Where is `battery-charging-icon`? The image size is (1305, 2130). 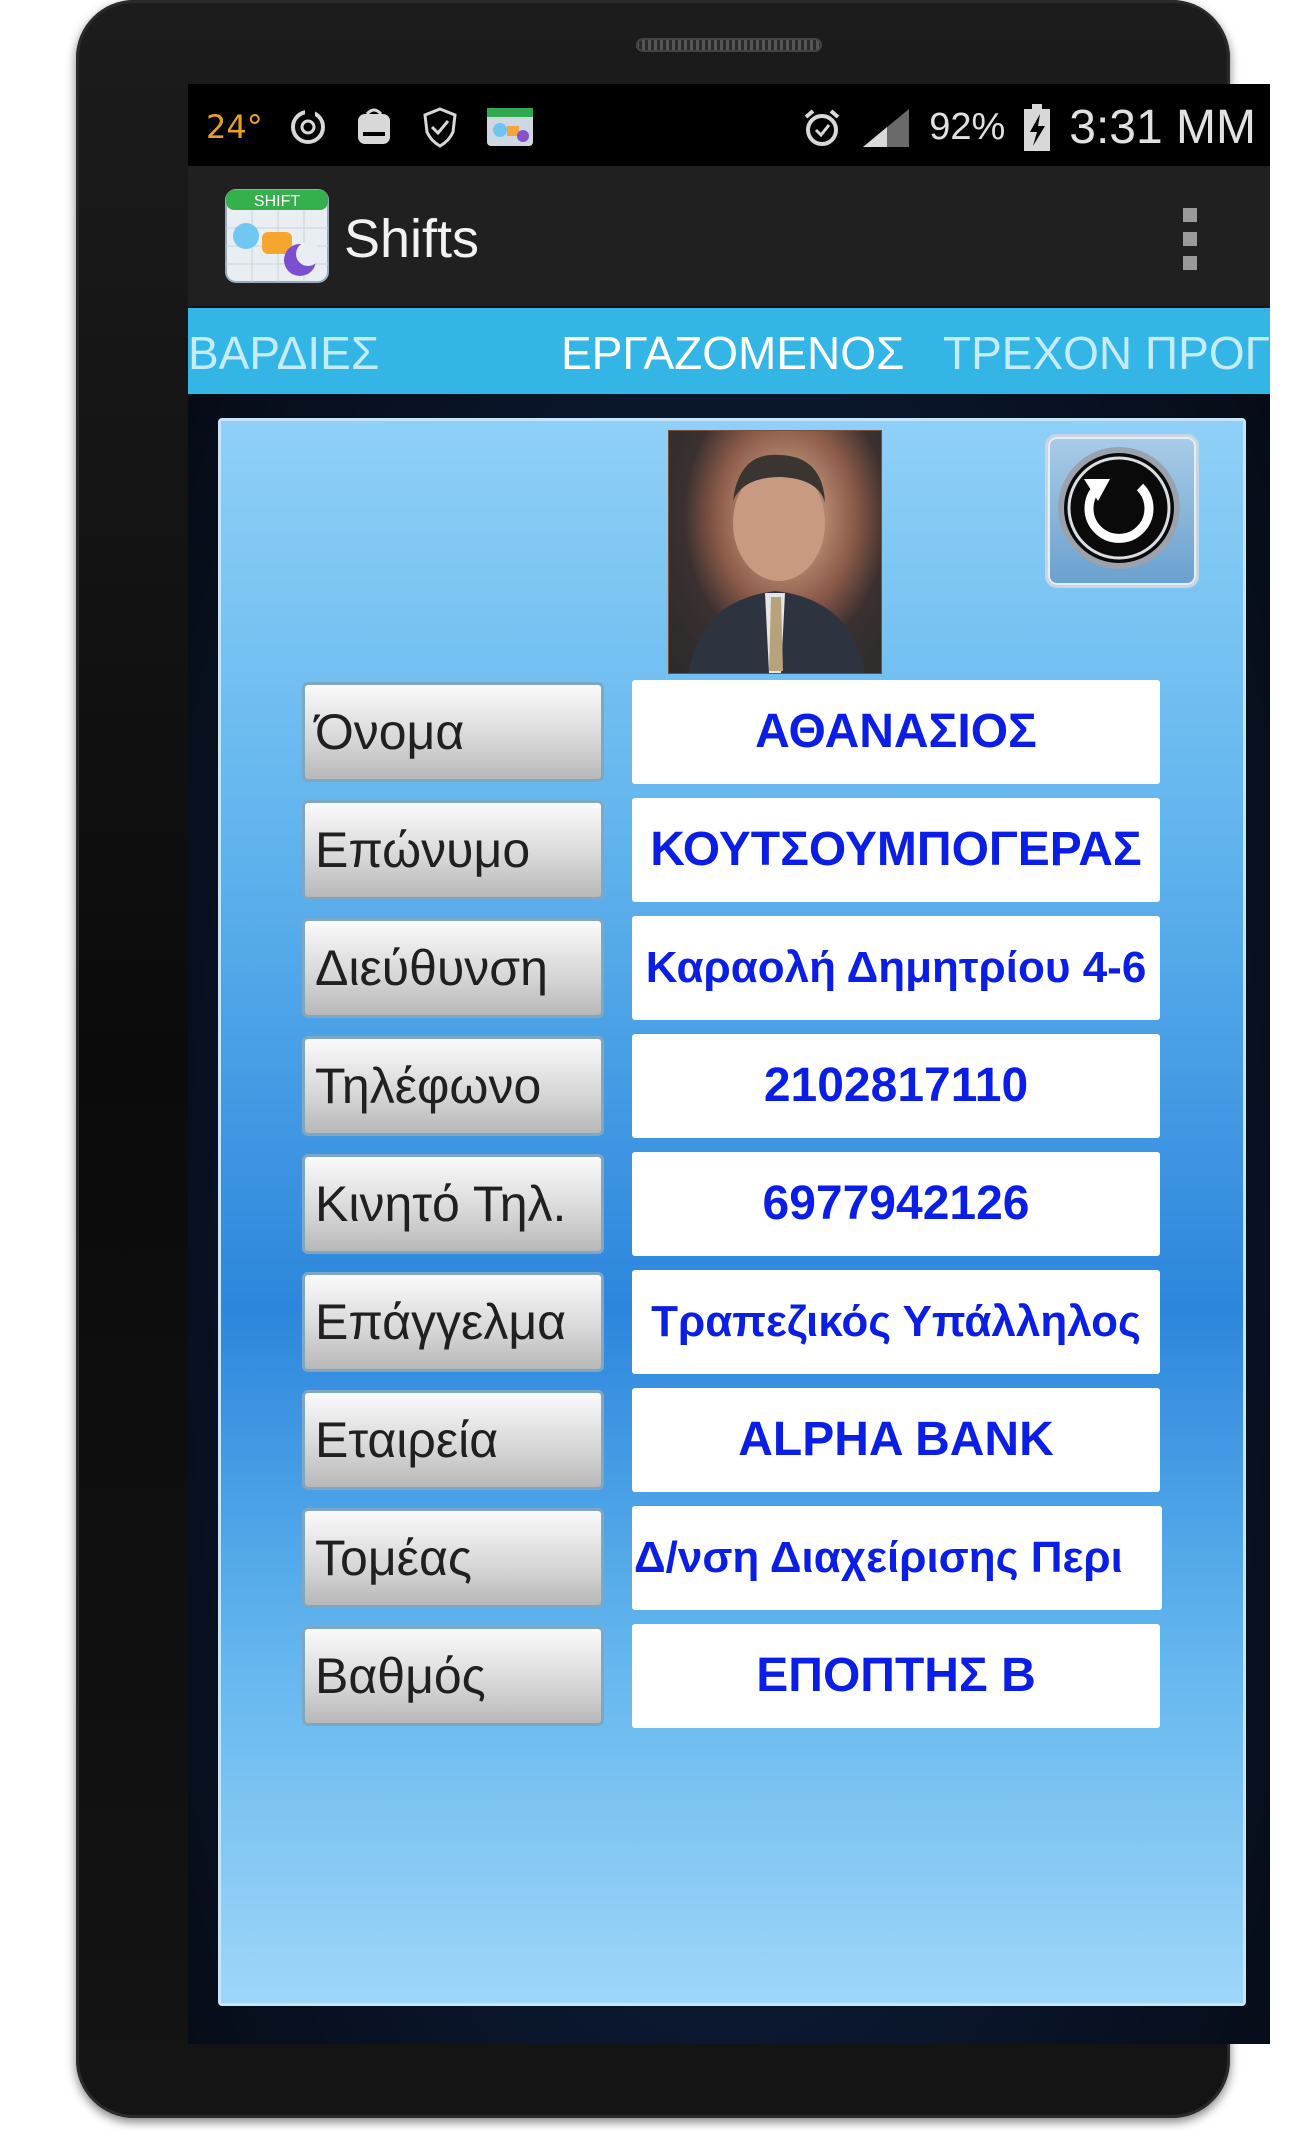 battery-charging-icon is located at coordinates (1037, 127).